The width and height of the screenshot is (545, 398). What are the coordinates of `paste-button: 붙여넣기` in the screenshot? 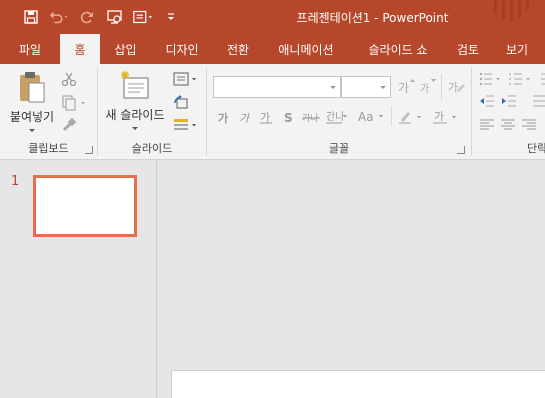 It's located at (32, 101).